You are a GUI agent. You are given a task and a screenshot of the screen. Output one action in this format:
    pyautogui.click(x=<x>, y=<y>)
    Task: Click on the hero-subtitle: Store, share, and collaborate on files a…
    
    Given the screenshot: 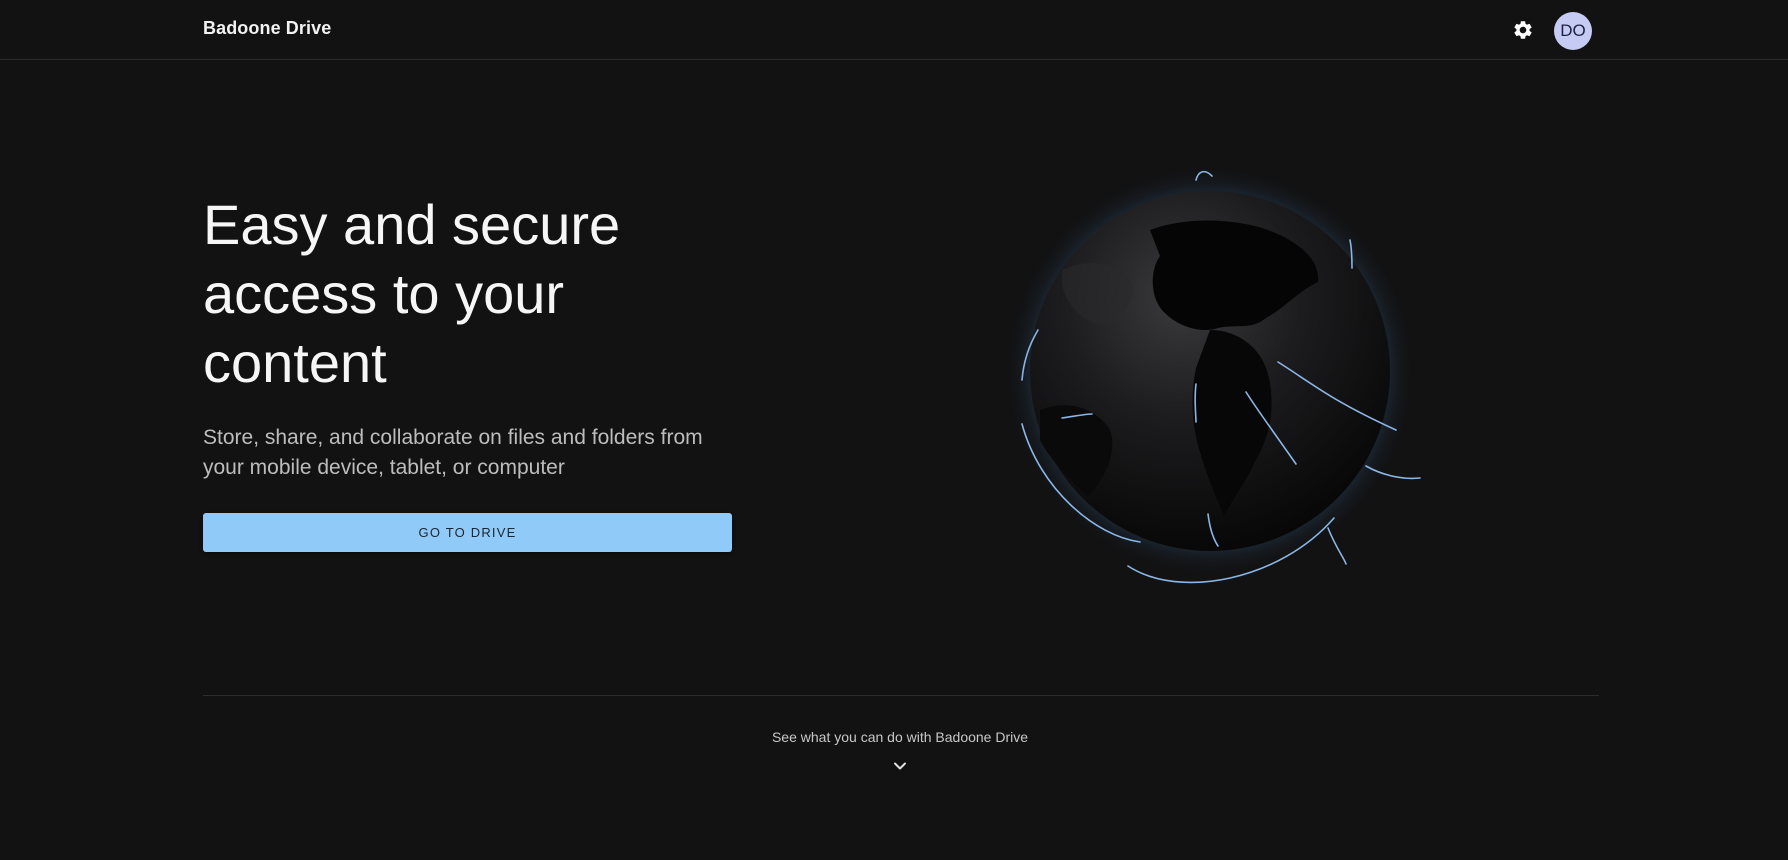 What is the action you would take?
    pyautogui.click(x=453, y=452)
    